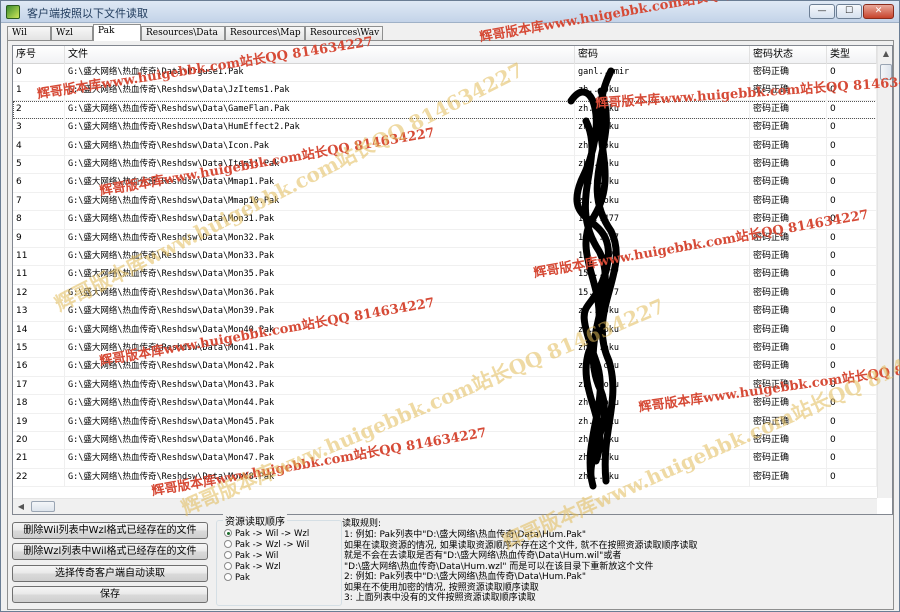 The image size is (900, 612). I want to click on read-rule-line: 2: 例如: Pak列表中"D:\盛大网络\热血传奇\Data\Hum.Pak", so click(465, 577).